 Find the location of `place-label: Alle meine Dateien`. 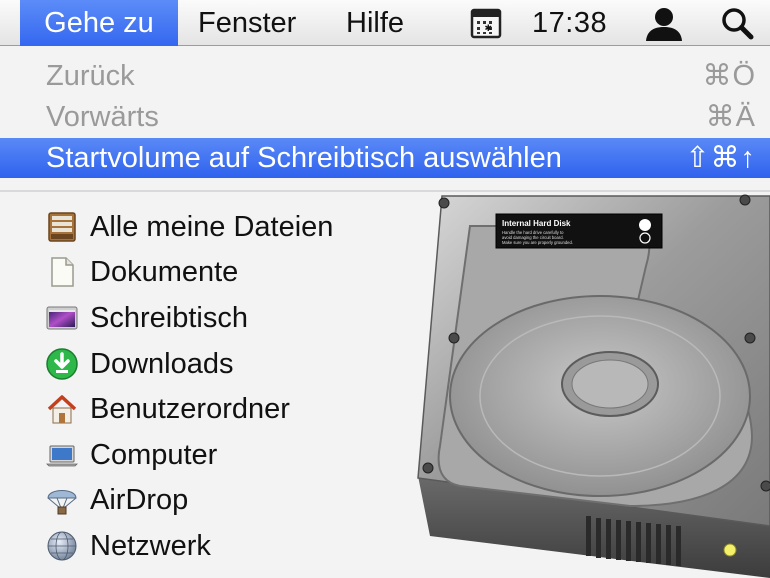

place-label: Alle meine Dateien is located at coordinates (212, 227).